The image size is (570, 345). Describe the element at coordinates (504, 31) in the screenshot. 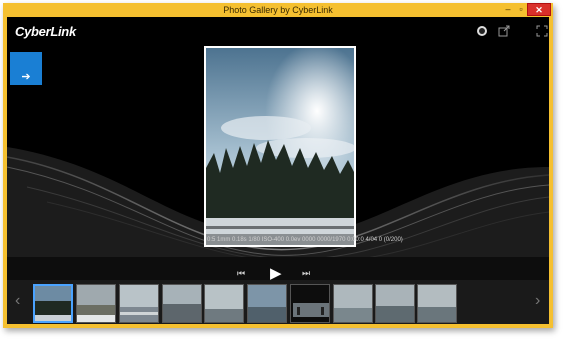

I see `share-icon` at that location.